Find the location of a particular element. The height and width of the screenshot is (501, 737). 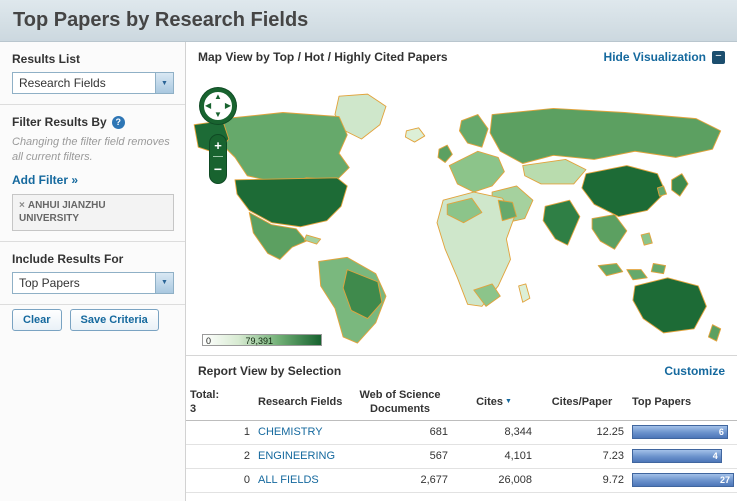

criteria-buttons: Clear Save Criteria is located at coordinates (92, 323).